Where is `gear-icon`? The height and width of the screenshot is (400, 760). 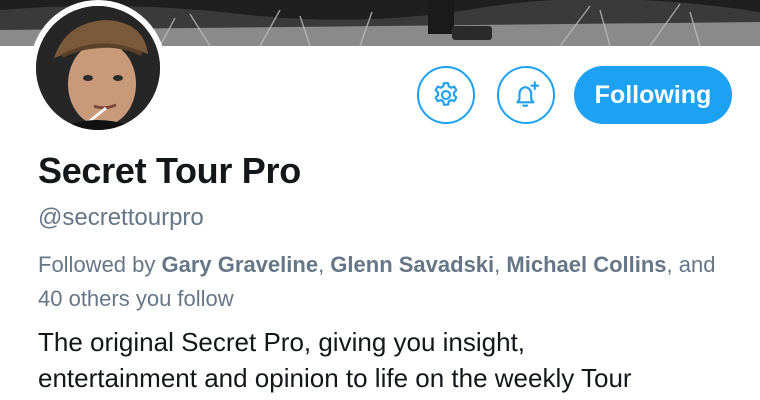 gear-icon is located at coordinates (446, 94).